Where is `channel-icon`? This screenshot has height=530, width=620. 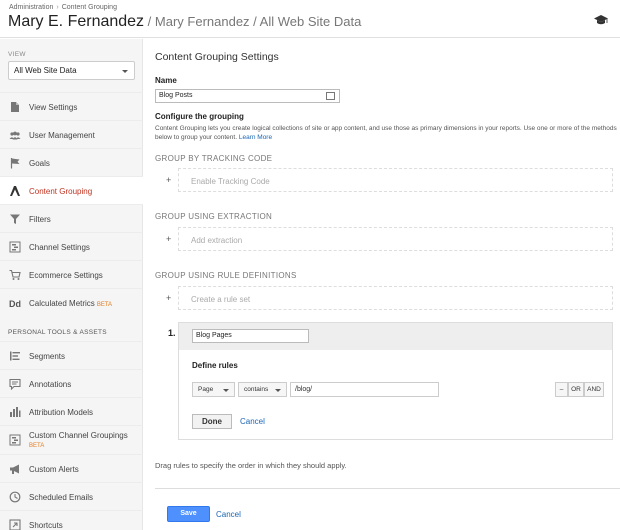 channel-icon is located at coordinates (15, 247).